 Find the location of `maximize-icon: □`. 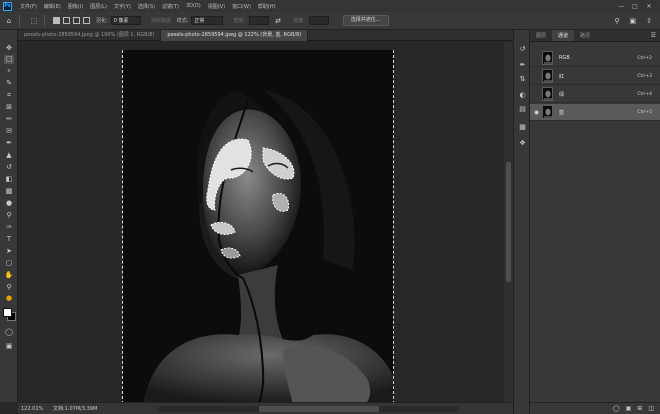

maximize-icon: □ is located at coordinates (635, 6).